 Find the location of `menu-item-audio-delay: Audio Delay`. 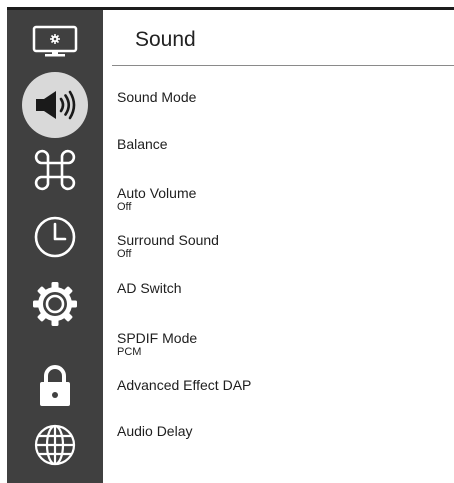

menu-item-audio-delay: Audio Delay is located at coordinates (277, 431).